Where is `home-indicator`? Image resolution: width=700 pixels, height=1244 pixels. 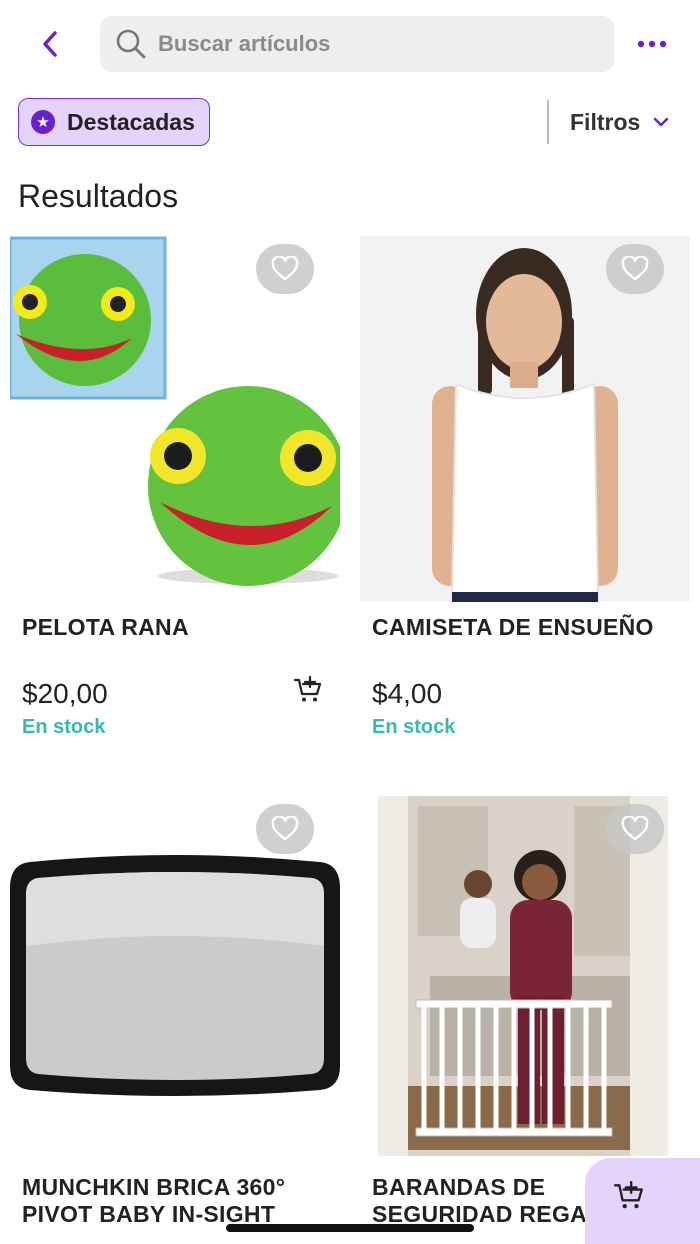 home-indicator is located at coordinates (350, 1228).